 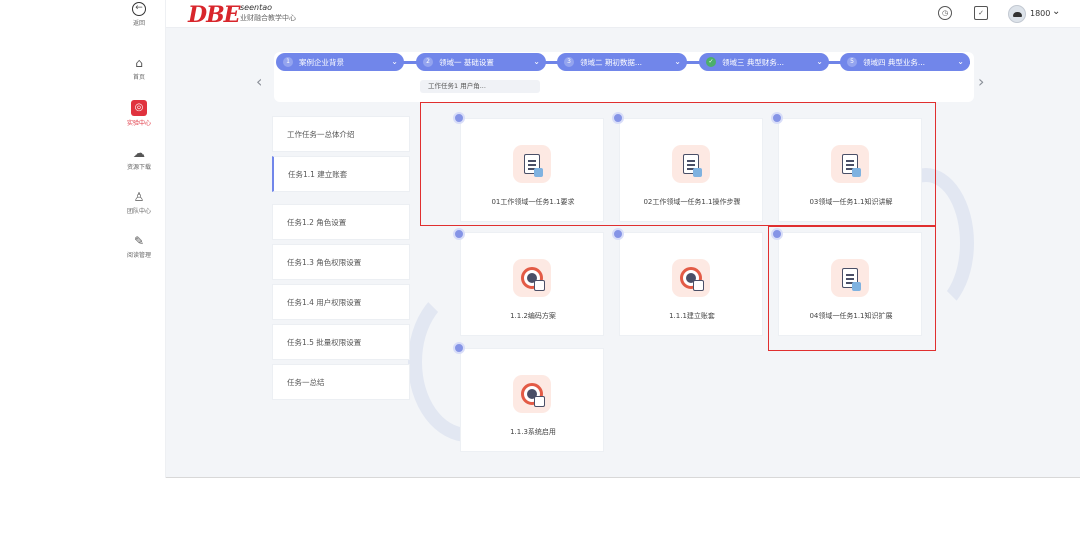 What do you see at coordinates (138, 255) in the screenshot?
I see `sidebar-item-label: 阅读管理` at bounding box center [138, 255].